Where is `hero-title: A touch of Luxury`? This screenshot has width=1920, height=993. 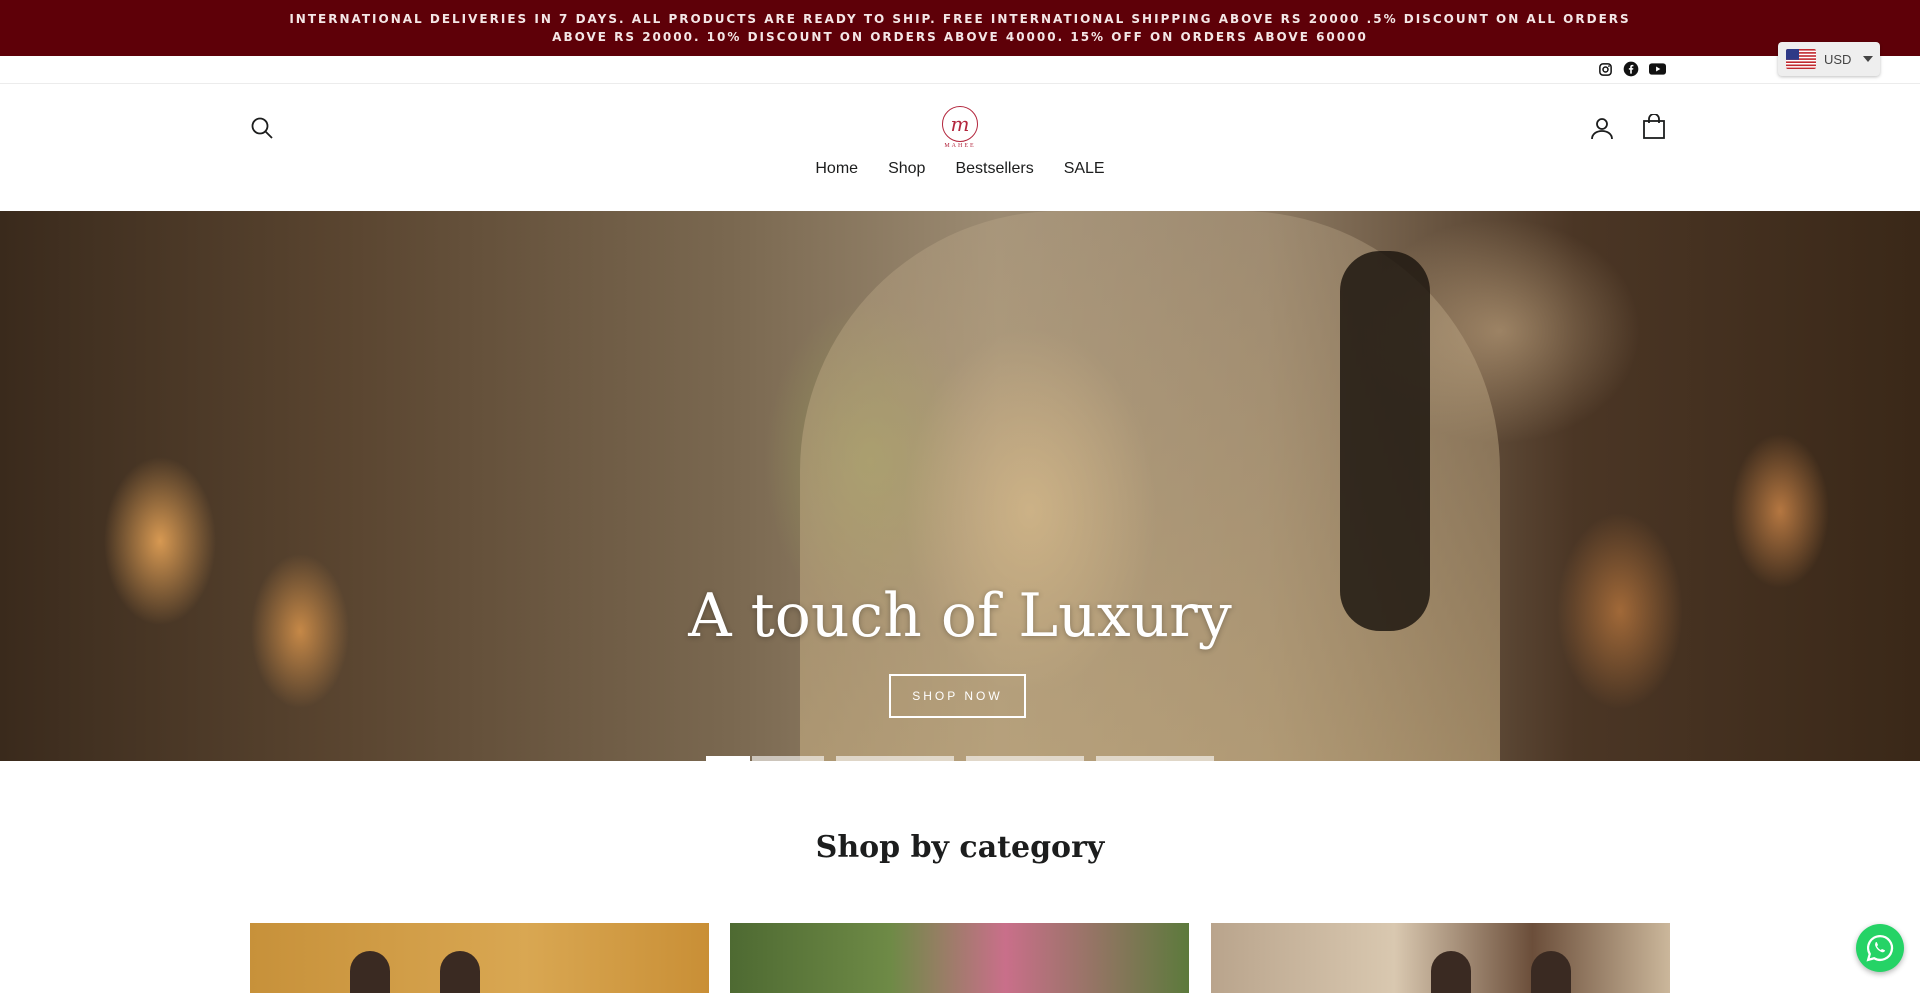 hero-title: A touch of Luxury is located at coordinates (960, 616).